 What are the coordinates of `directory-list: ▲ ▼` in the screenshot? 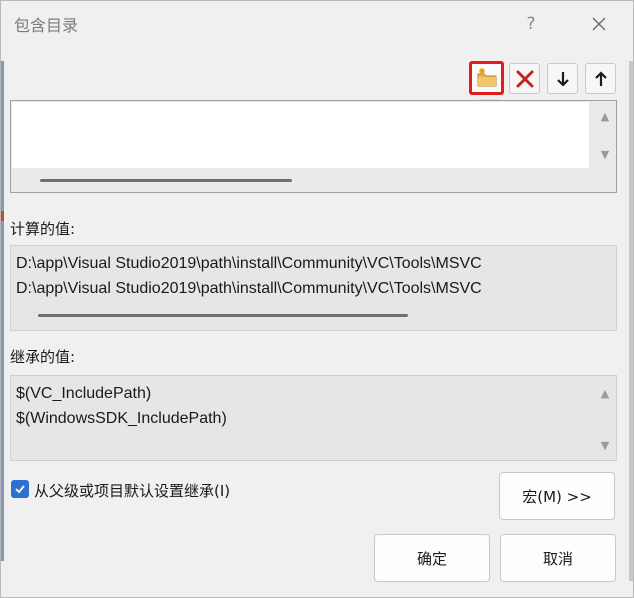 It's located at (313, 146).